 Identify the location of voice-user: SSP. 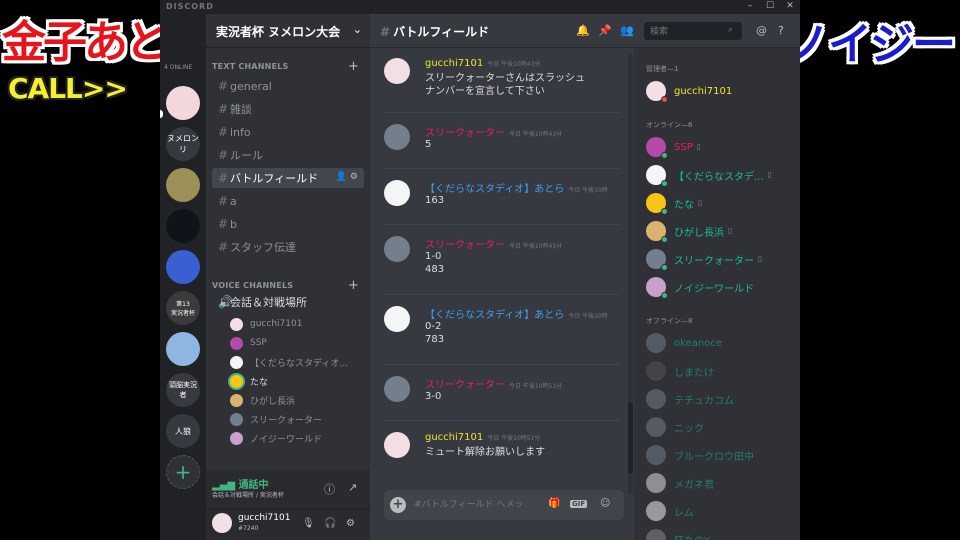
(248, 343).